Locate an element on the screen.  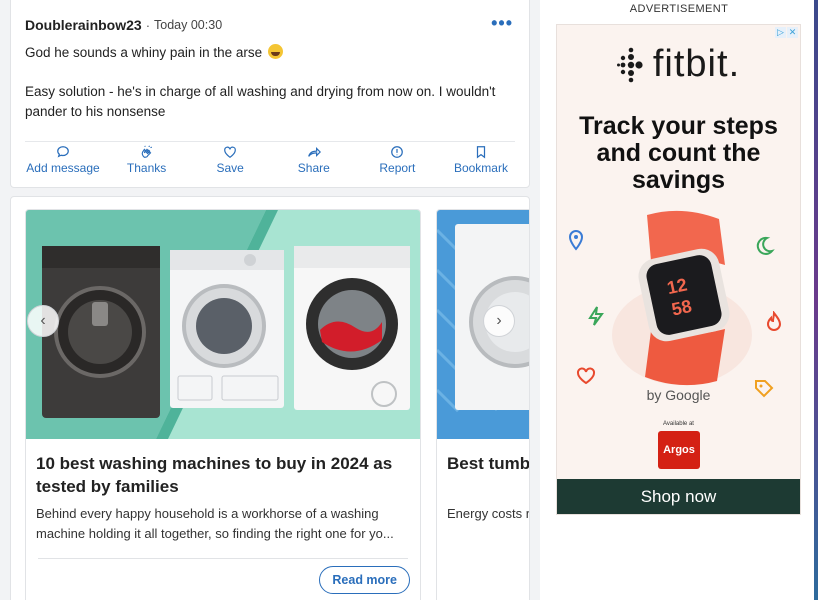
post-divider is located at coordinates (270, 141).